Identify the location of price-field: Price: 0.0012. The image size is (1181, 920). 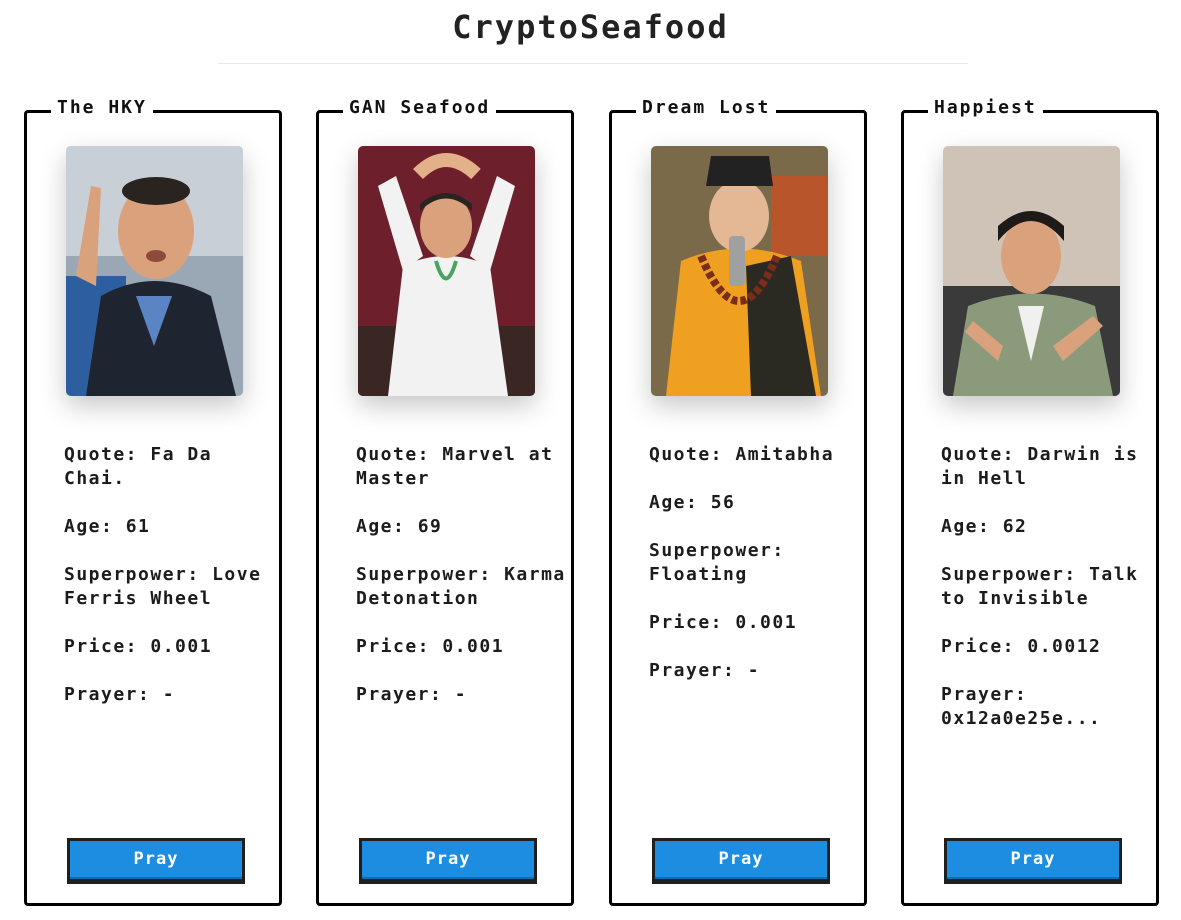
(1047, 647).